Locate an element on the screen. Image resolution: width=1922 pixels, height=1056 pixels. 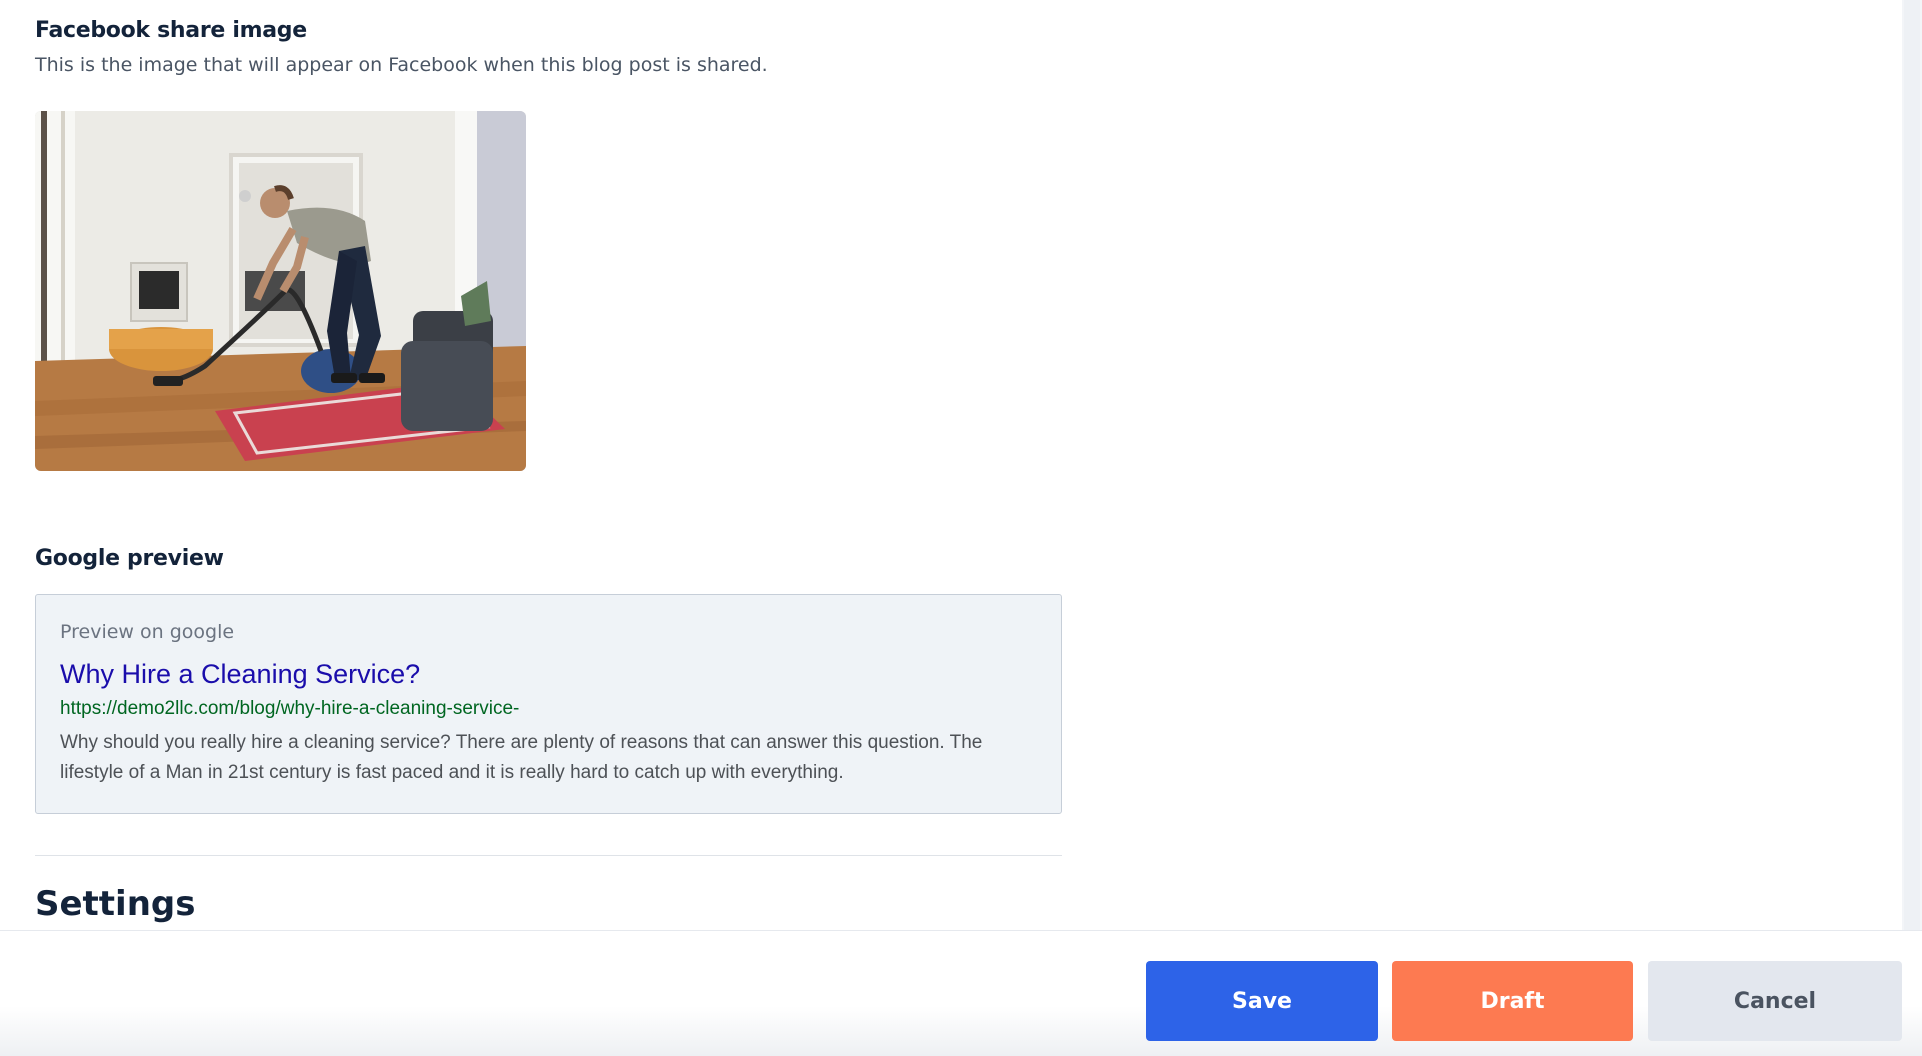
preview-on-google-label: Preview on google is located at coordinates (147, 632).